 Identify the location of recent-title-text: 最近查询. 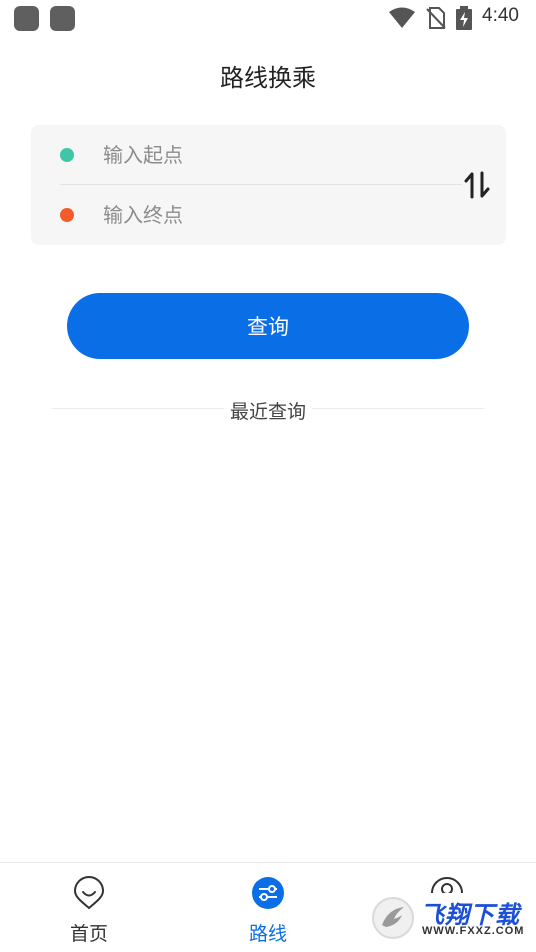
(267, 412).